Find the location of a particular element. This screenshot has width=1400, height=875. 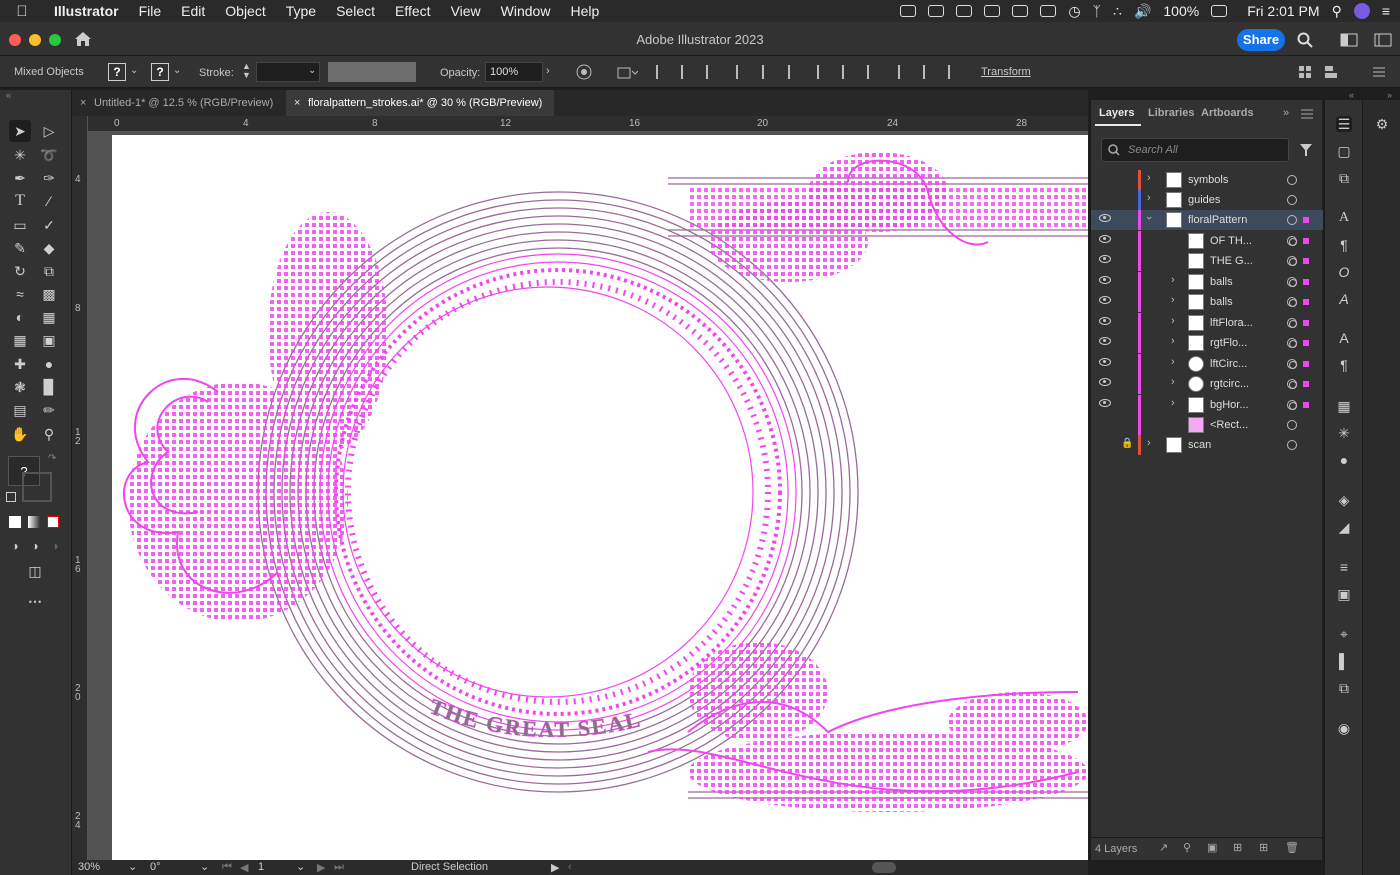

perspective-grid-tool-icon: ▦ is located at coordinates (49, 317).